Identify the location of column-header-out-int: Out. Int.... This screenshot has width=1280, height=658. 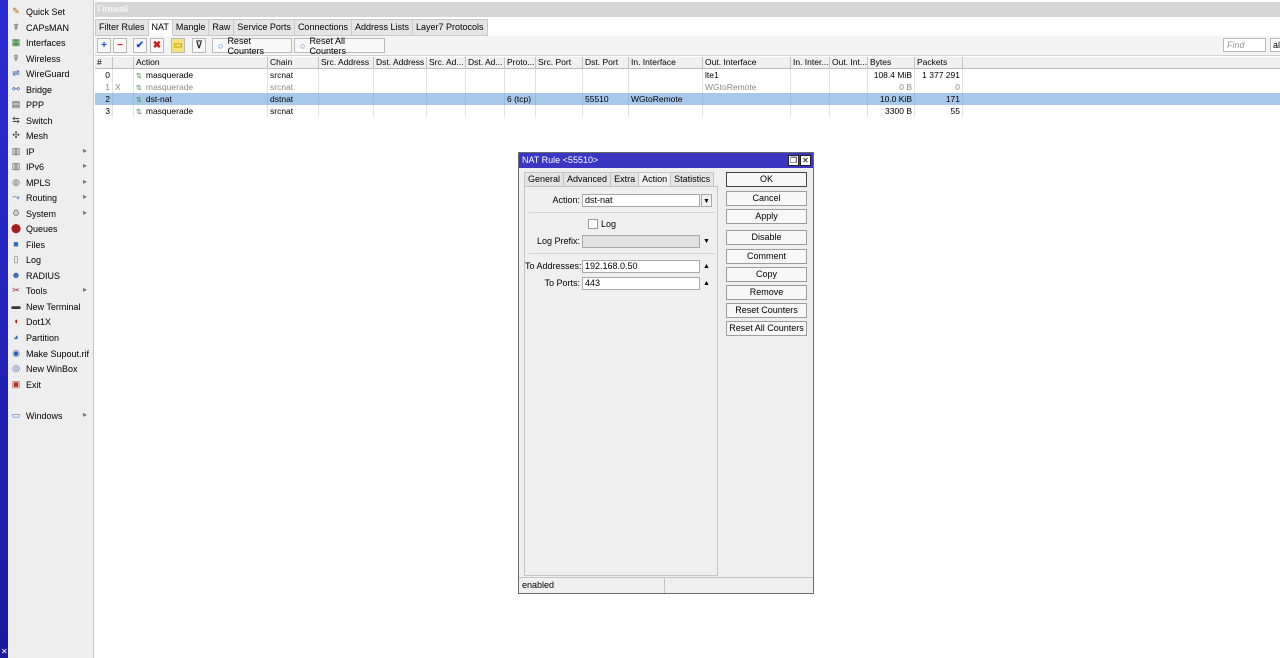
(849, 63).